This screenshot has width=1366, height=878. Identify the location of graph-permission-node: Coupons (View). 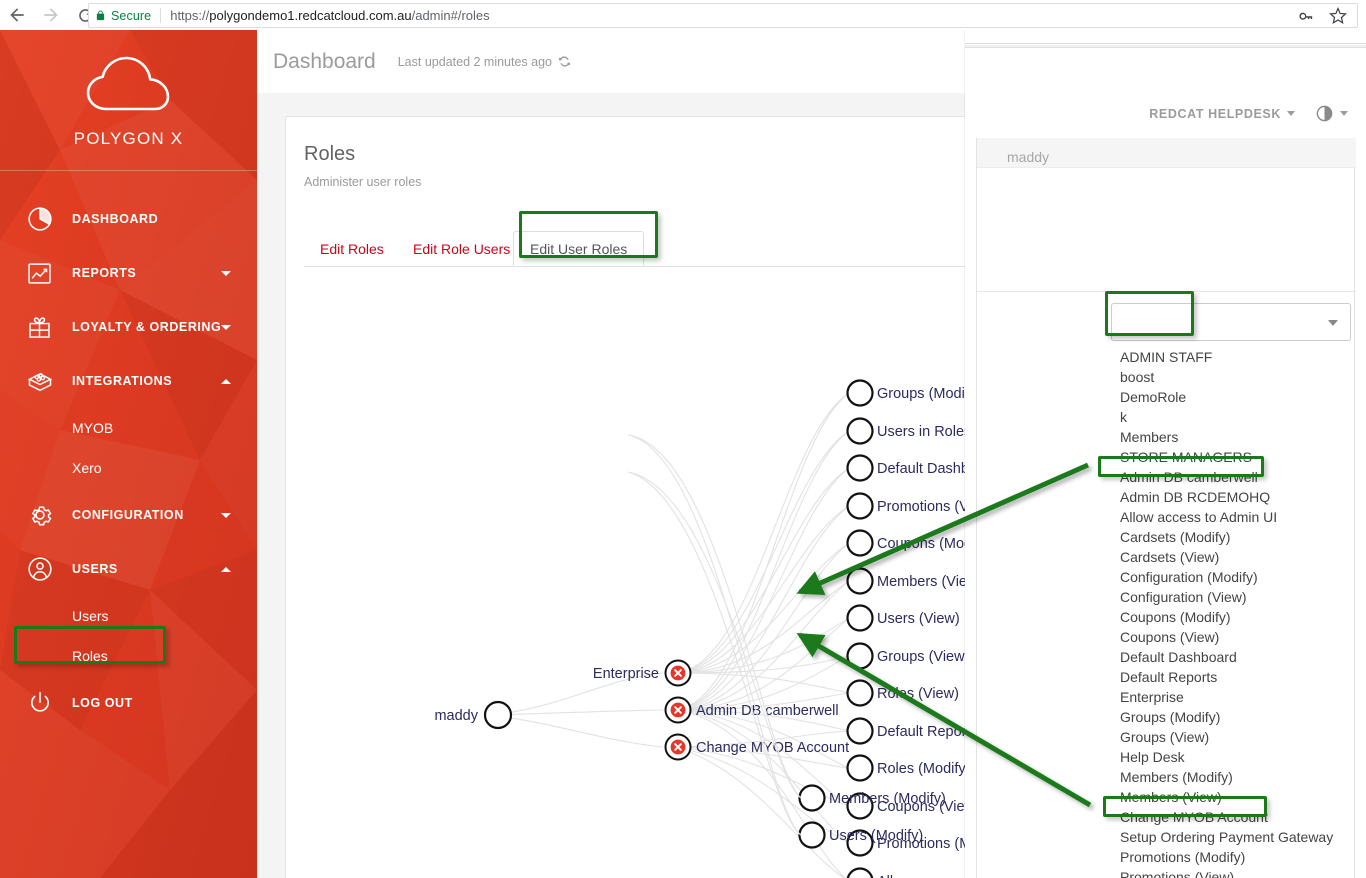
(913, 806).